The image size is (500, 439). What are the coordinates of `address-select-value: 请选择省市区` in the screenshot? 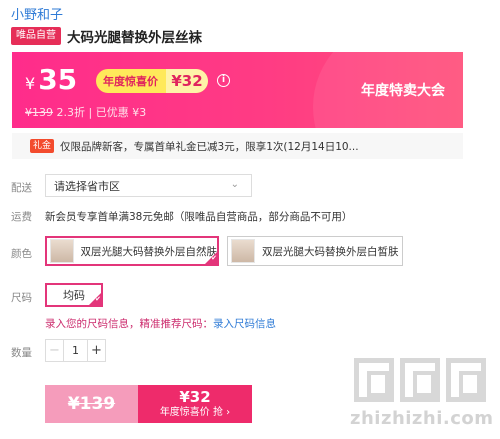 It's located at (87, 186).